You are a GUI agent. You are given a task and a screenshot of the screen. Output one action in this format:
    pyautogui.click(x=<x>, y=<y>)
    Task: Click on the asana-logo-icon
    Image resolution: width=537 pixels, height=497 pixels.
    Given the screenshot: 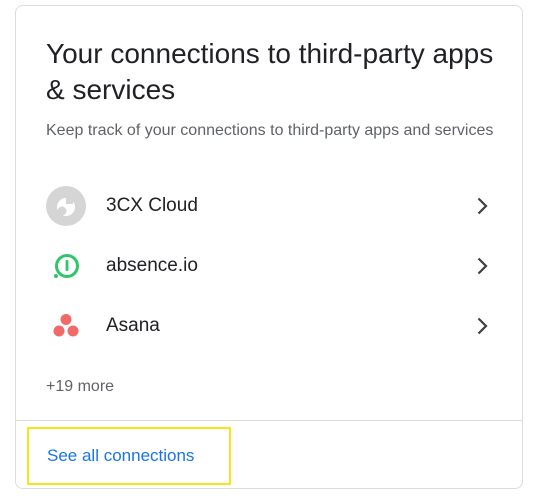 What is the action you would take?
    pyautogui.click(x=66, y=326)
    